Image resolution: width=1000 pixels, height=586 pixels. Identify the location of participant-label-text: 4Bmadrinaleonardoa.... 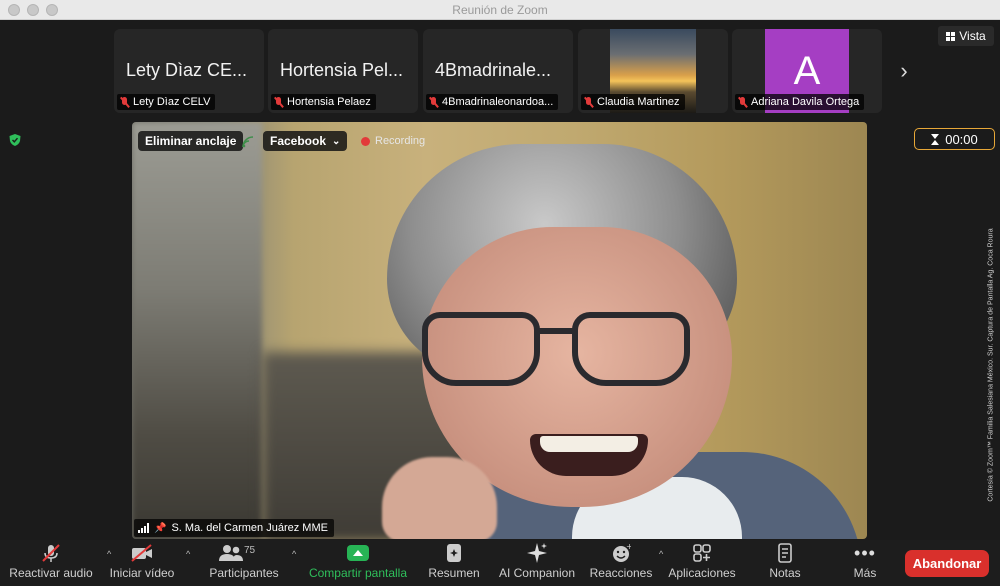
(498, 102).